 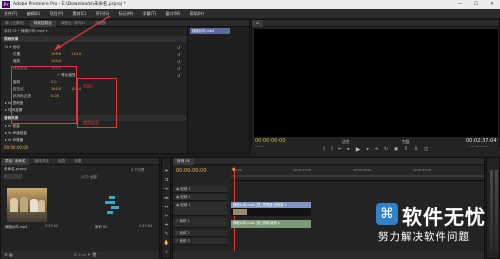 I want to click on minimize-button: —, so click(x=460, y=4).